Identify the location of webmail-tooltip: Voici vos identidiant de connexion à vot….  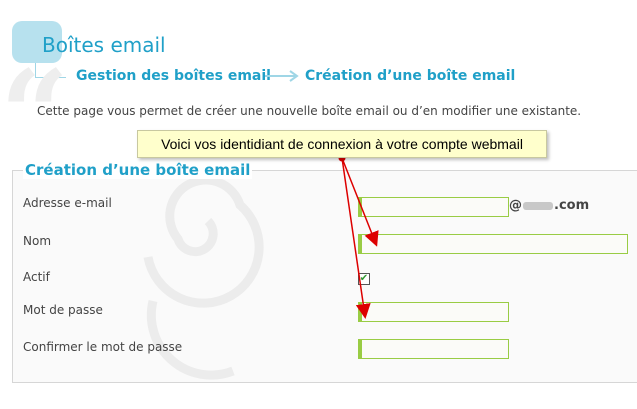
(342, 144).